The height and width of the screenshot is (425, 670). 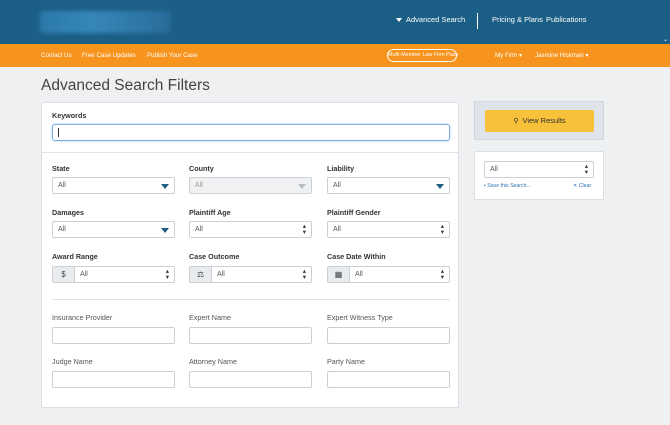 What do you see at coordinates (508, 55) in the screenshot?
I see `my-firm-dropdown: My Firm ▾` at bounding box center [508, 55].